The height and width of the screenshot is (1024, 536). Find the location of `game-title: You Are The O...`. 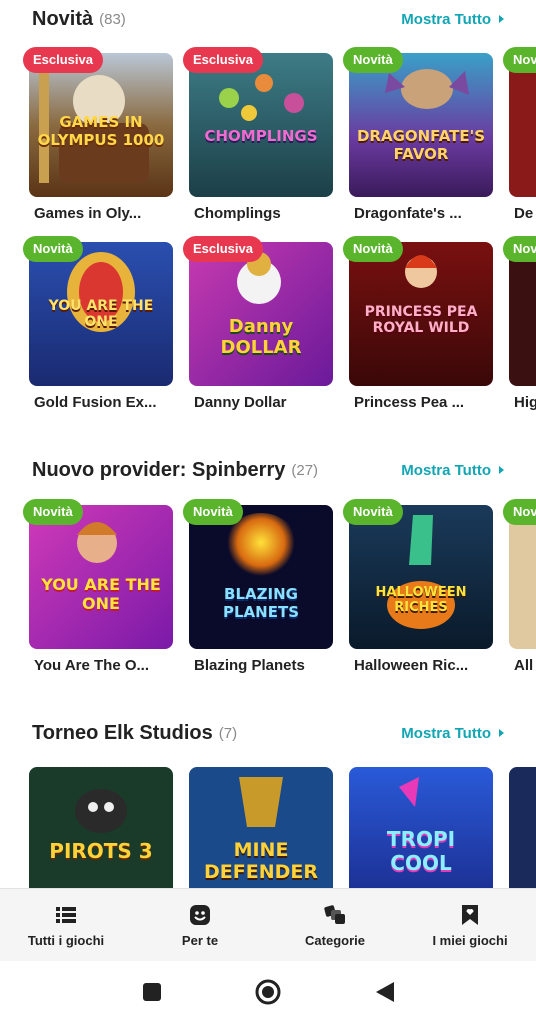

game-title: You Are The O... is located at coordinates (109, 665).